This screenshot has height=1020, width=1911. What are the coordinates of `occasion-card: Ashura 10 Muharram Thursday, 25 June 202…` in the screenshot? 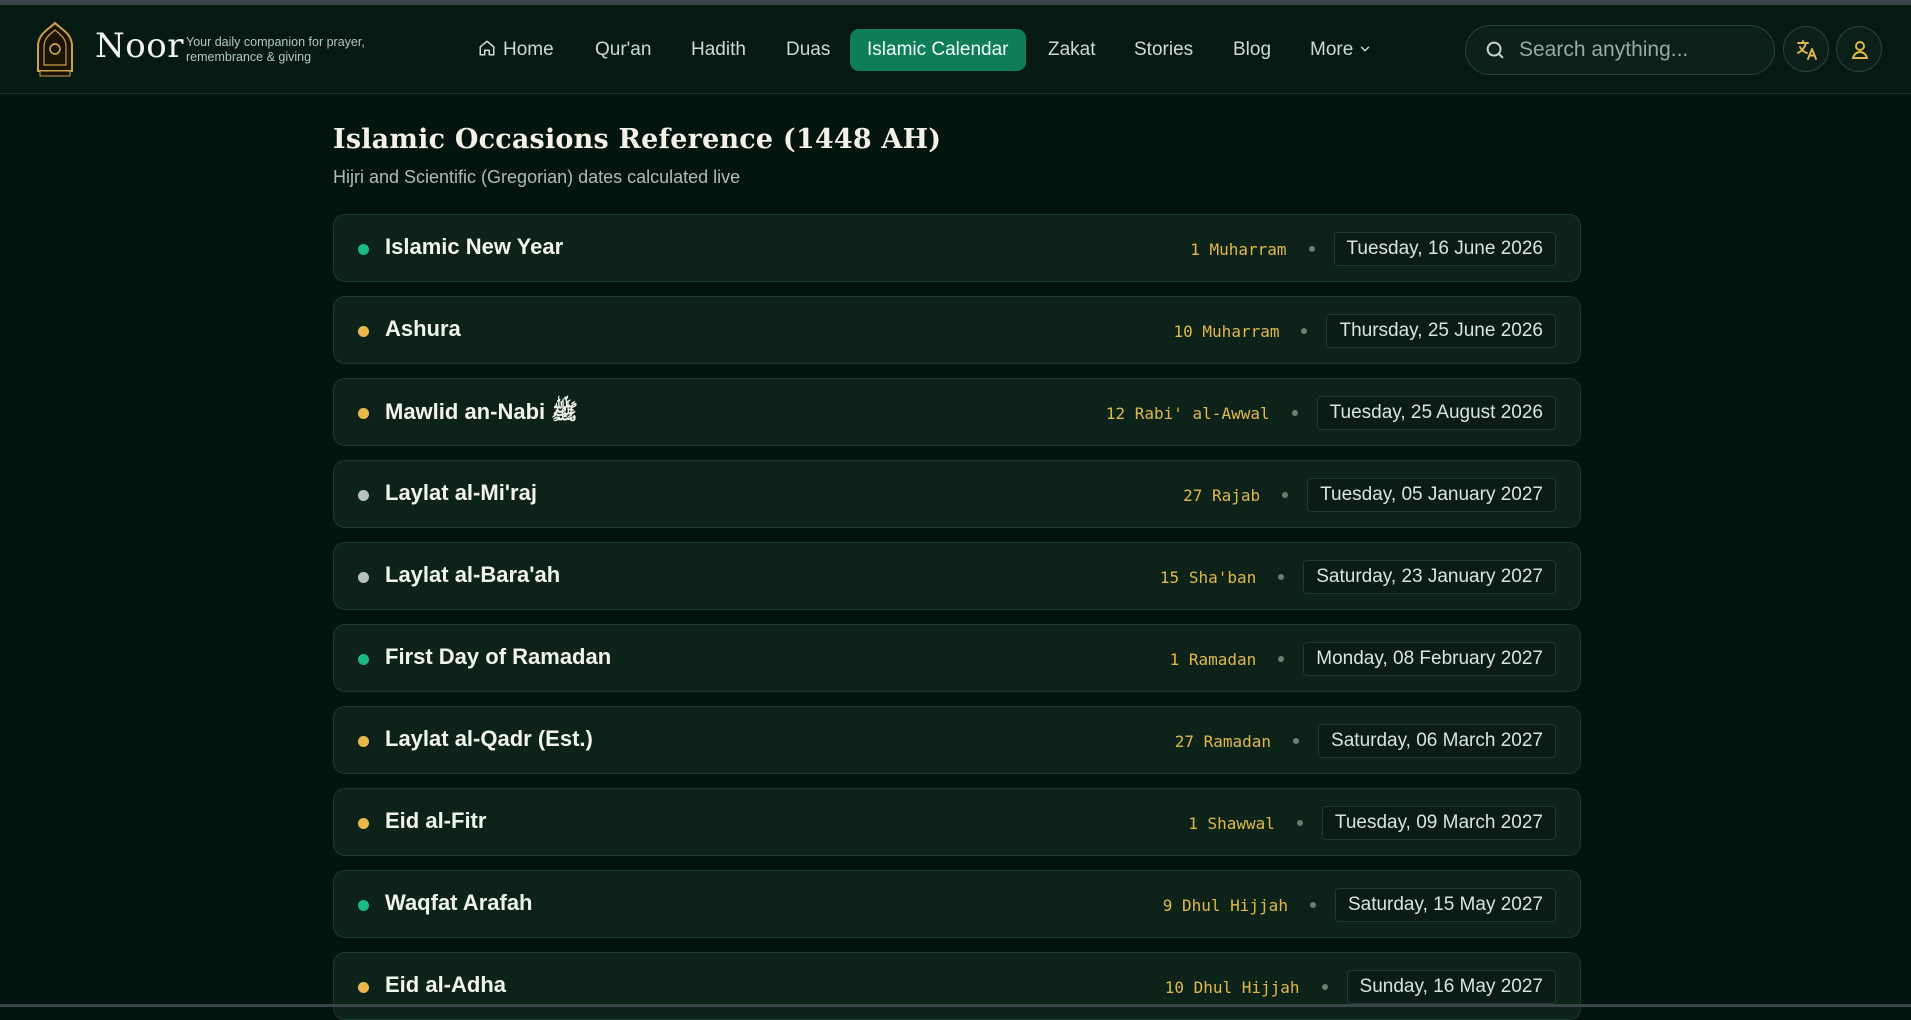 It's located at (957, 330).